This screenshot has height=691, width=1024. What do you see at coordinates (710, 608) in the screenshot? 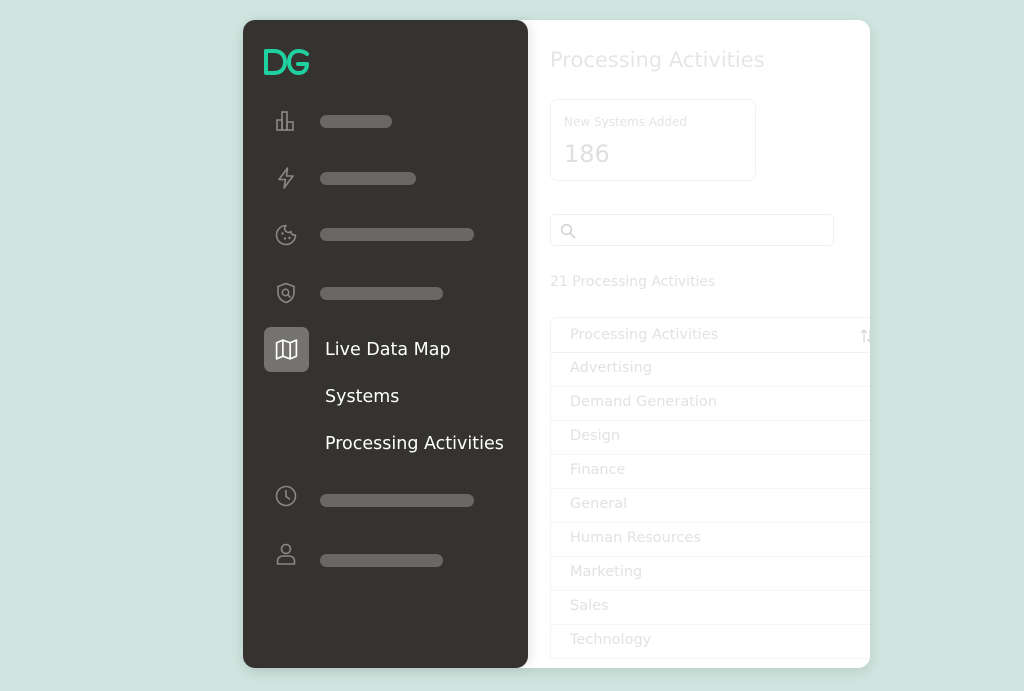
I see `table-row: Sales` at bounding box center [710, 608].